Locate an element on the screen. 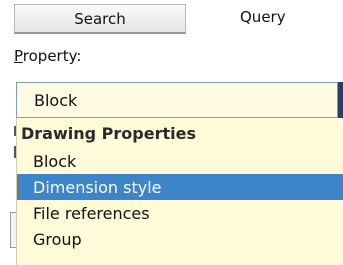 The image size is (343, 265). property-label-text: roperty: is located at coordinates (52, 56).